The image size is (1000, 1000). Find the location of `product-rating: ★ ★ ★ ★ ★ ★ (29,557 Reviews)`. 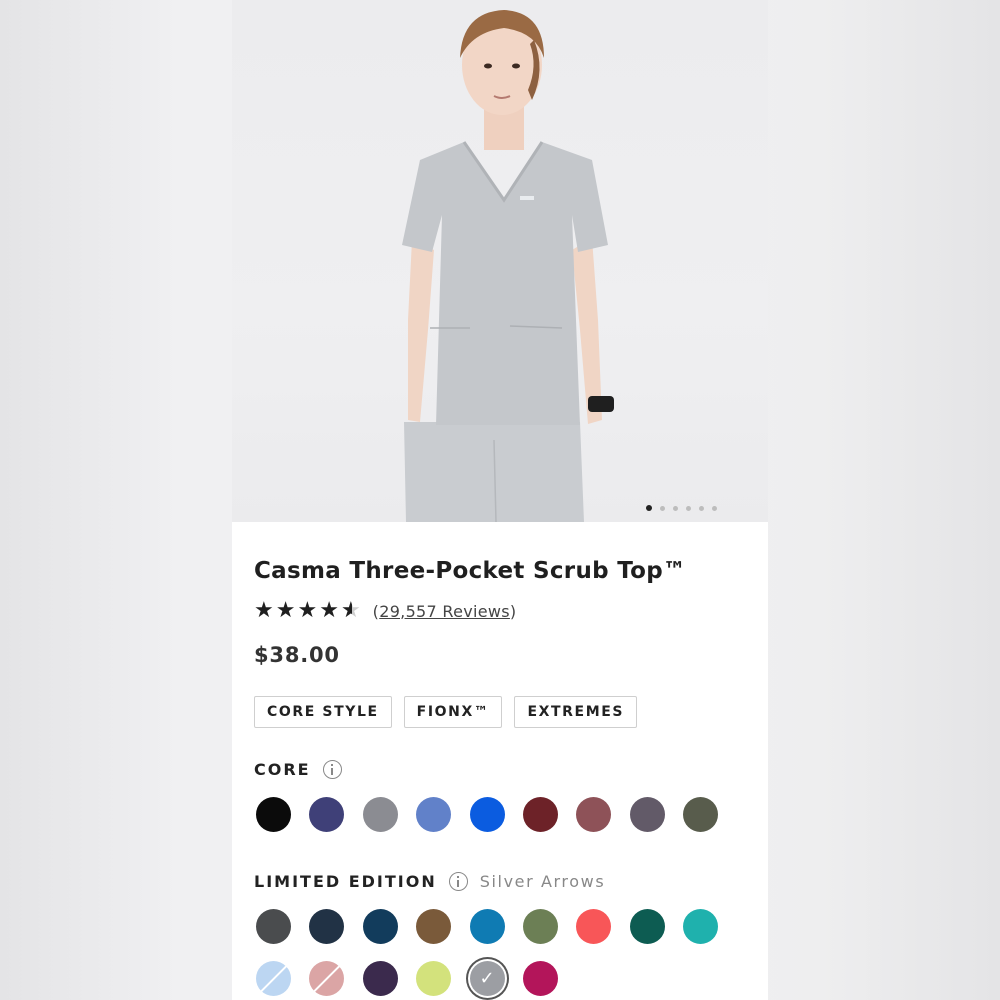

product-rating: ★ ★ ★ ★ ★ ★ (29,557 Reviews) is located at coordinates (385, 611).